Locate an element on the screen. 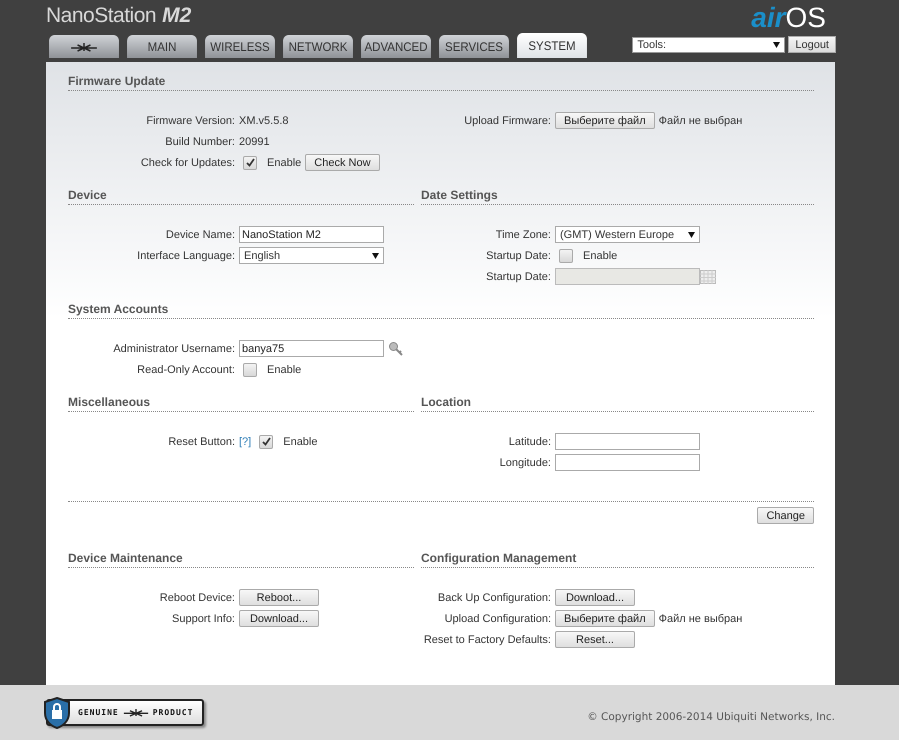  field-label: Back Up Configuration: is located at coordinates (493, 598).